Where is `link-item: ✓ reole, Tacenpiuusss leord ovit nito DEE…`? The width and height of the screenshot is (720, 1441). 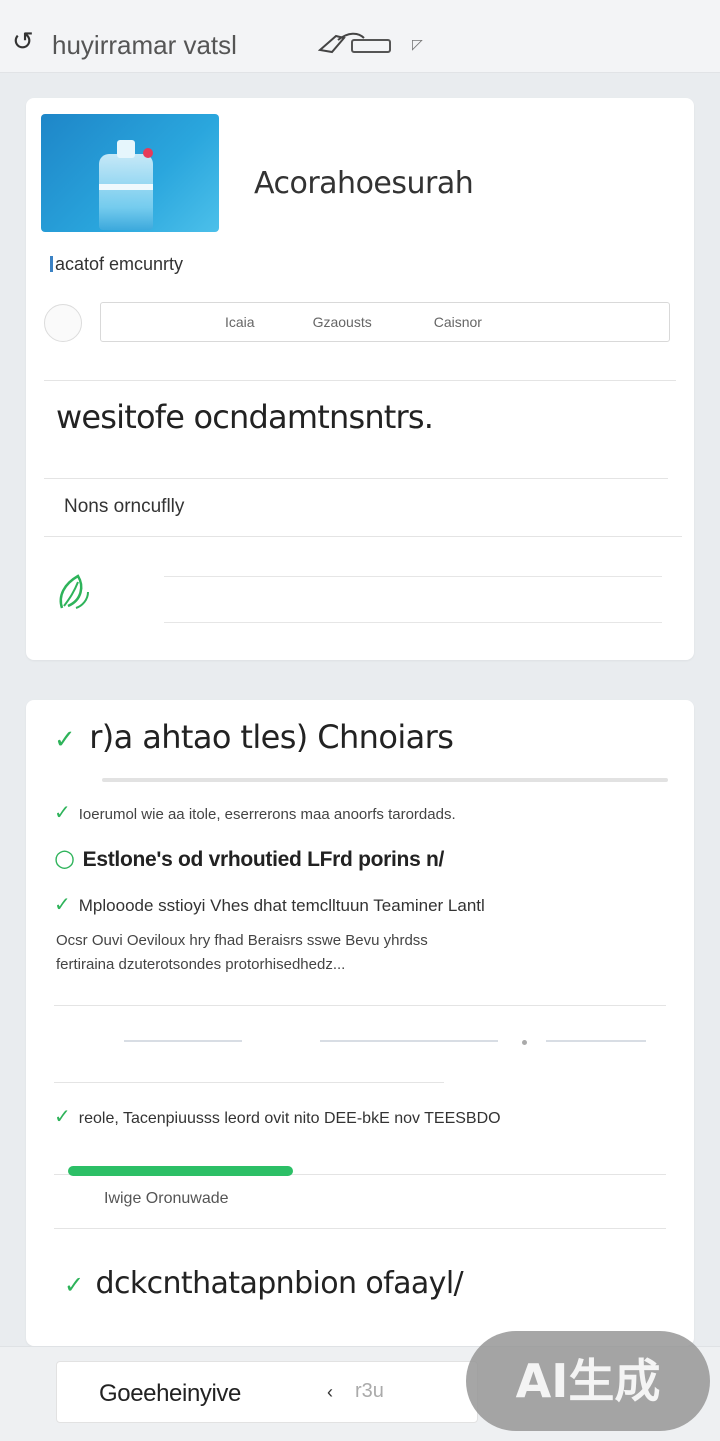 link-item: ✓ reole, Tacenpiuusss leord ovit nito DEE… is located at coordinates (277, 1116).